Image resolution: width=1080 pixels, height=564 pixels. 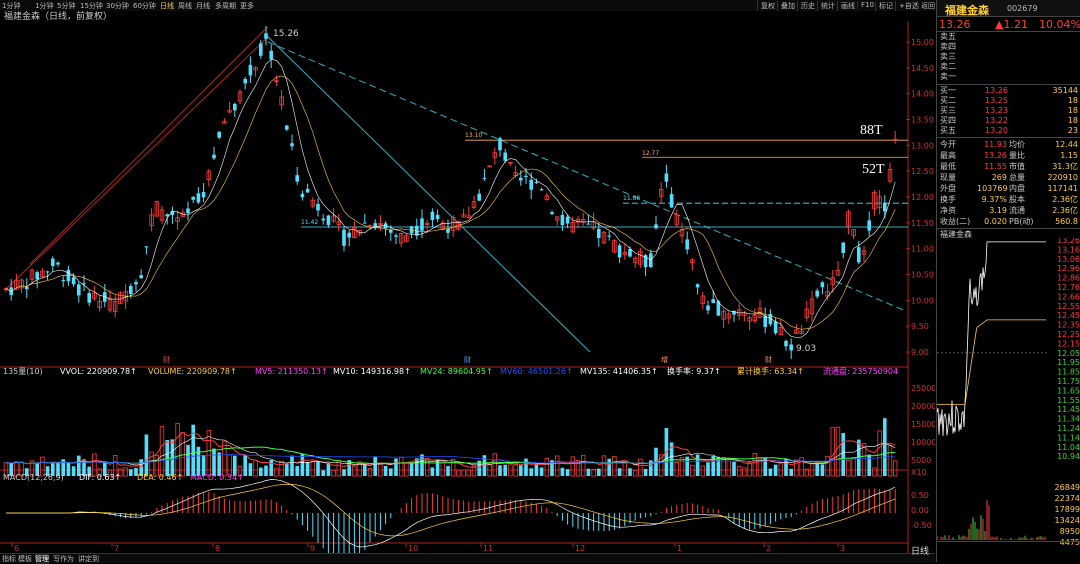 I want to click on vol-header-3: MV5: 211350.13↑, so click(x=291, y=371).